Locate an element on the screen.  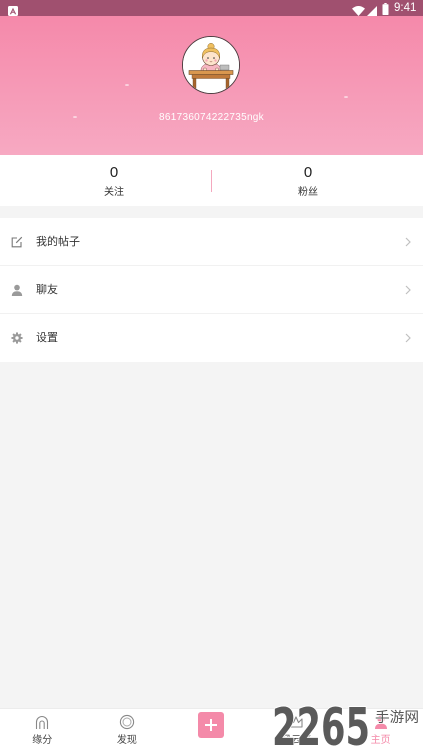
signal-icon is located at coordinates (372, 9).